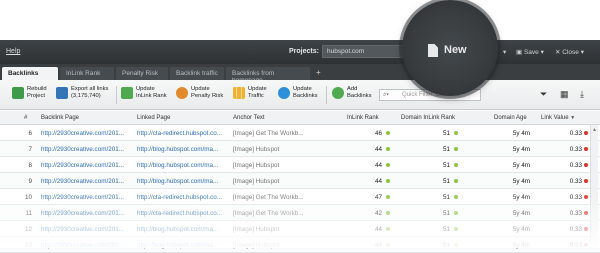 This screenshot has height=253, width=600. Describe the element at coordinates (558, 52) in the screenshot. I see `close-icon: ✕` at that location.